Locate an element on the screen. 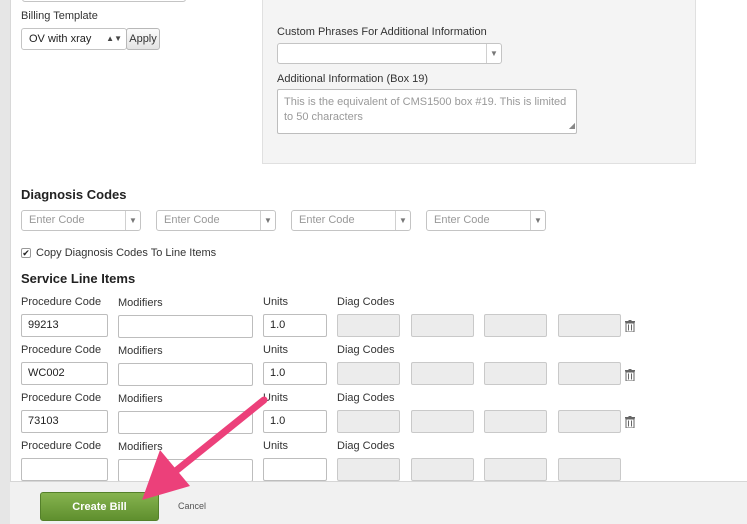 The image size is (747, 524). procedure-code-input: 99213 is located at coordinates (64, 325).